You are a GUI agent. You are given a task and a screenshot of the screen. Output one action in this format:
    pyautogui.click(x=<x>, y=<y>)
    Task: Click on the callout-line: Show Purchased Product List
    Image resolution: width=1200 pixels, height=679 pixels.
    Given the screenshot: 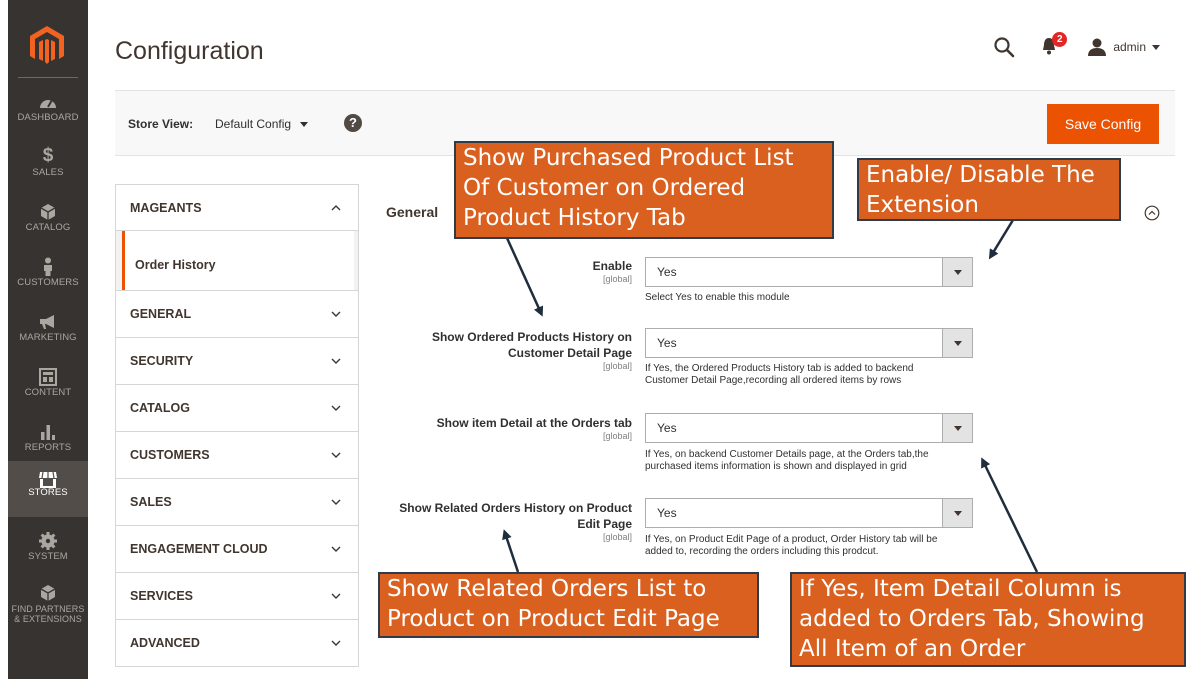 What is the action you would take?
    pyautogui.click(x=628, y=158)
    